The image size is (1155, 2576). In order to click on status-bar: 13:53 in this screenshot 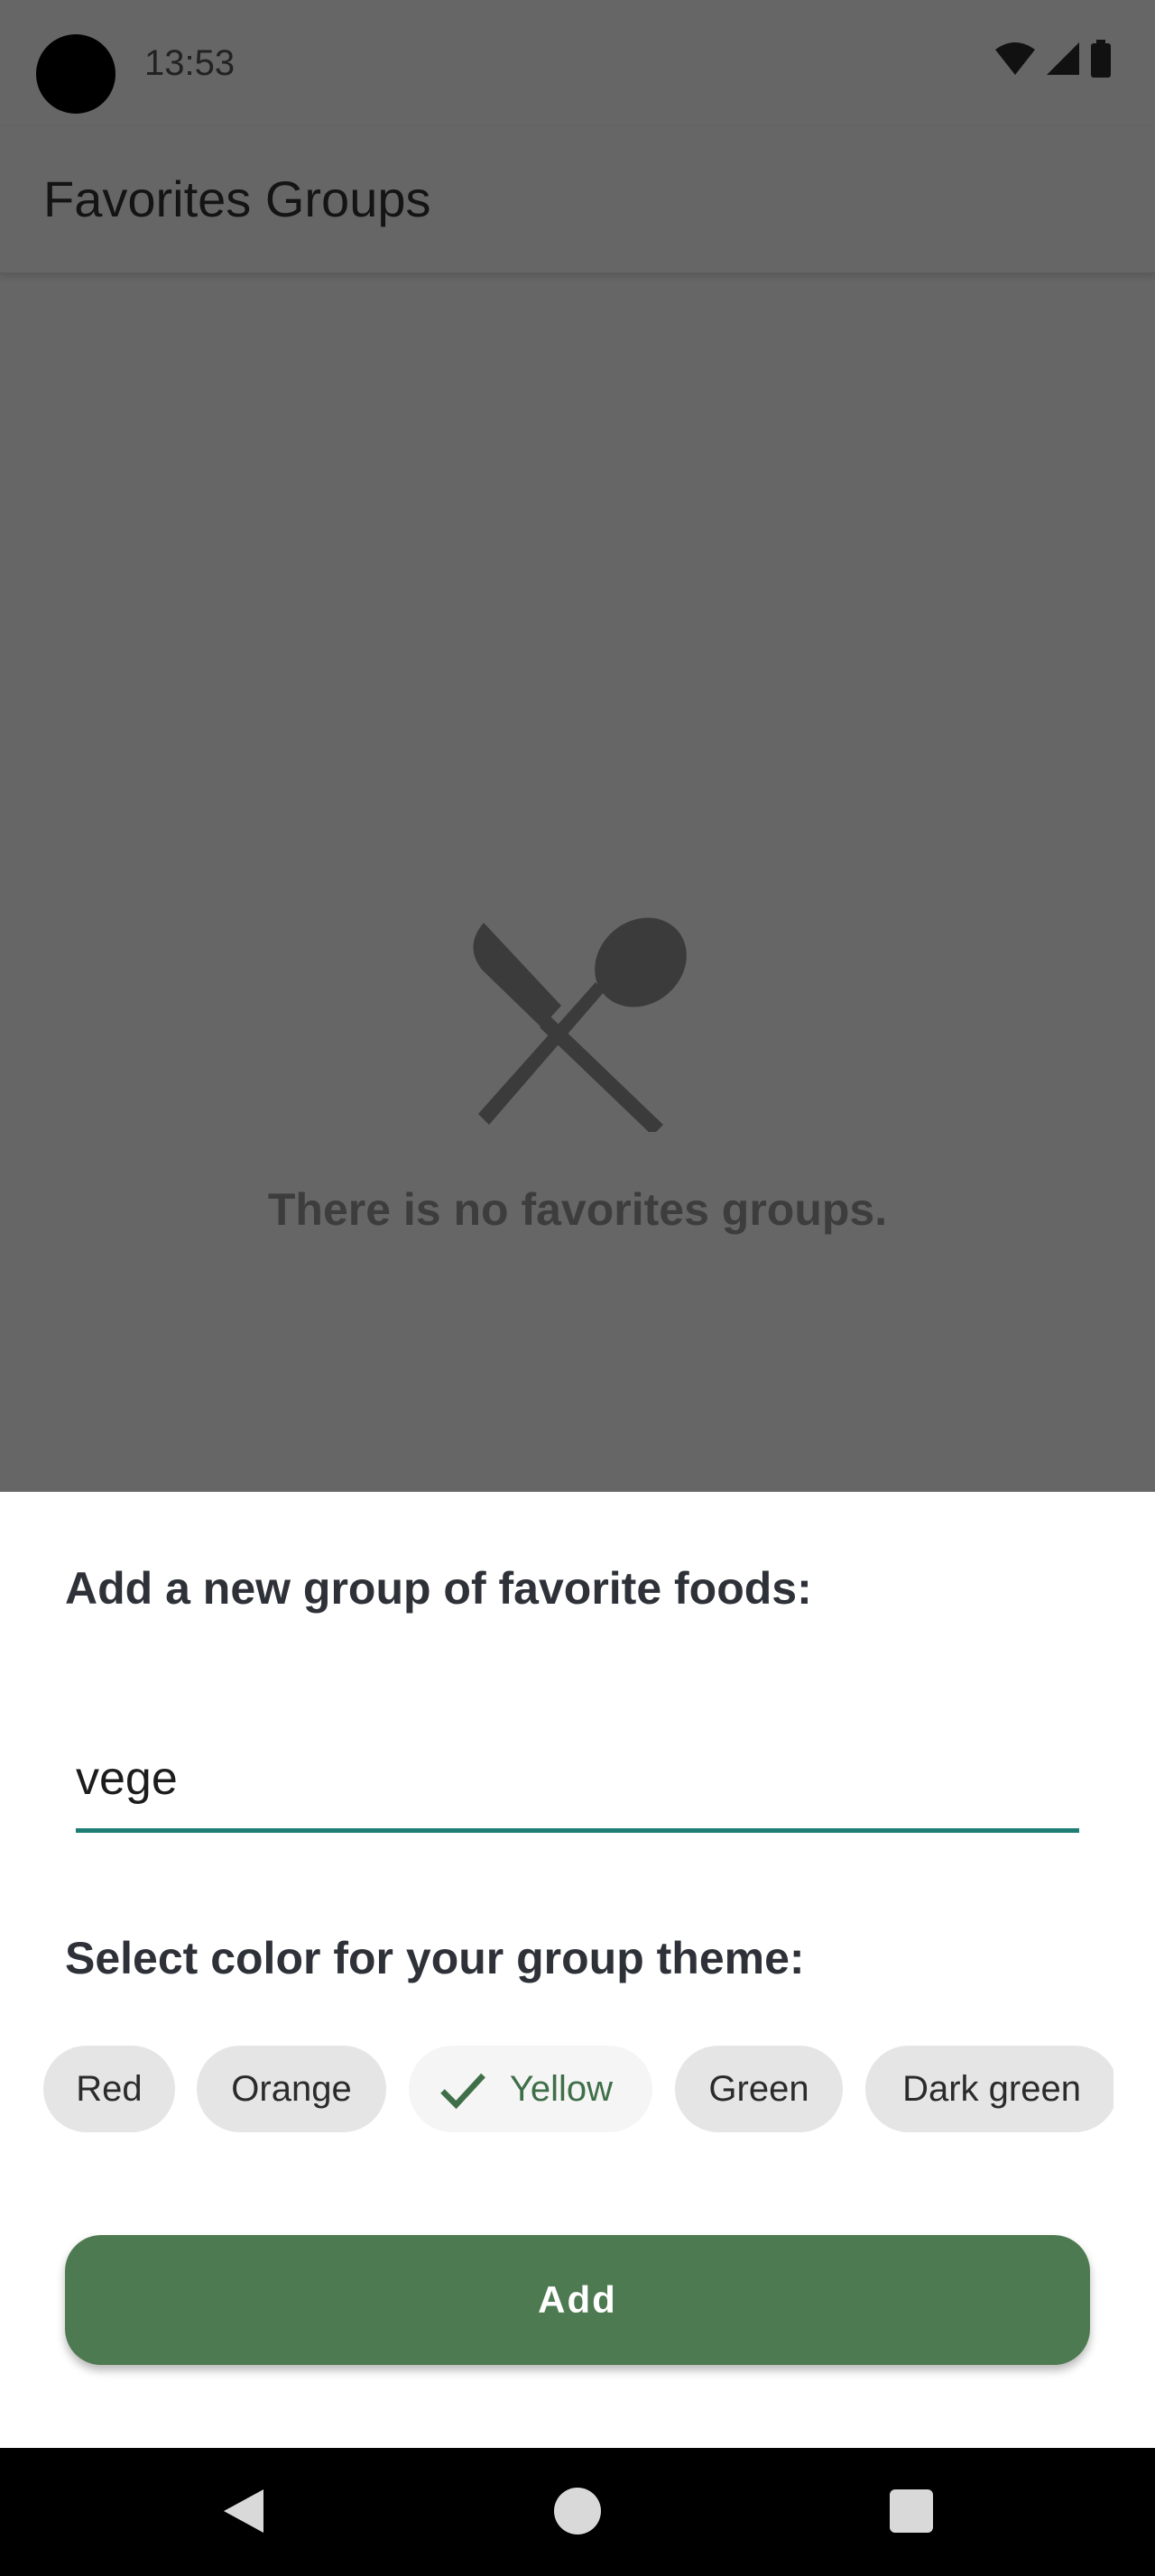, I will do `click(577, 63)`.